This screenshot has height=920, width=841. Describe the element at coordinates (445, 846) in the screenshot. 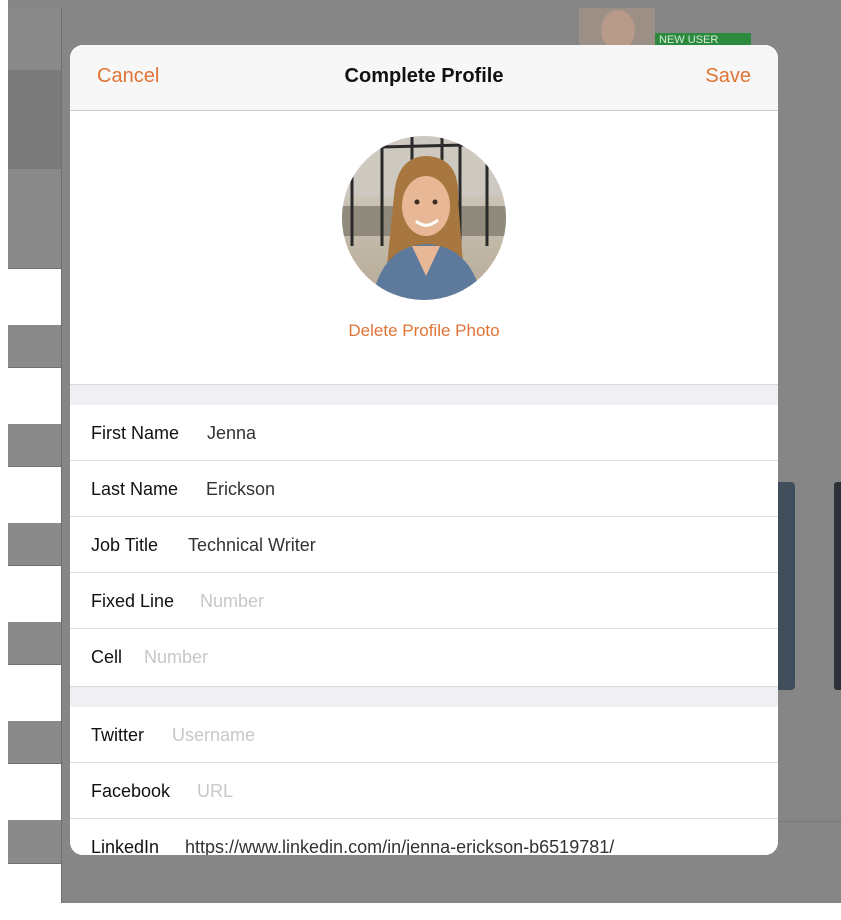

I see `linkedin-field` at that location.